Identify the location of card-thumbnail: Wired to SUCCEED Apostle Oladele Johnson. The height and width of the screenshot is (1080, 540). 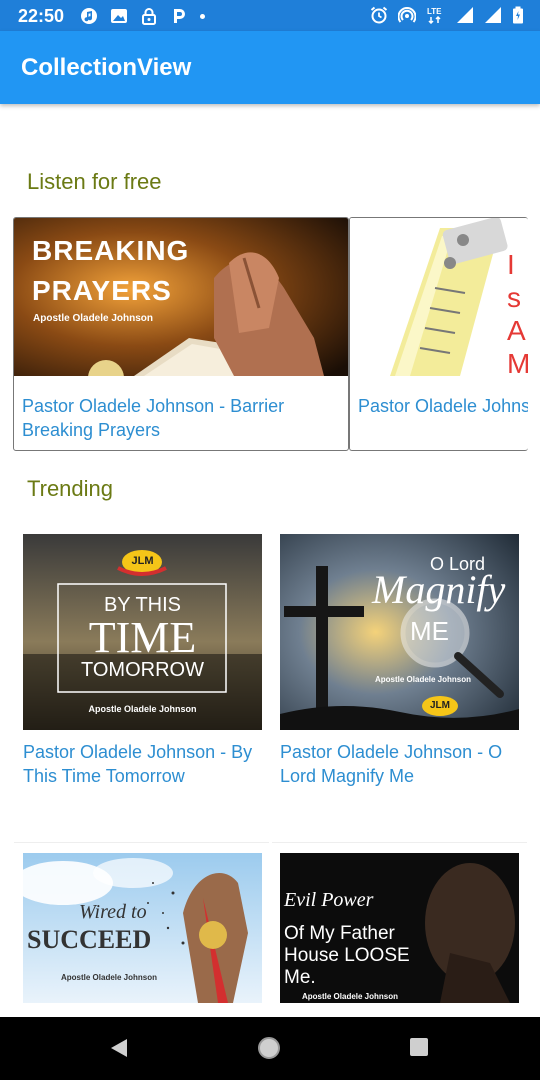
(142, 928).